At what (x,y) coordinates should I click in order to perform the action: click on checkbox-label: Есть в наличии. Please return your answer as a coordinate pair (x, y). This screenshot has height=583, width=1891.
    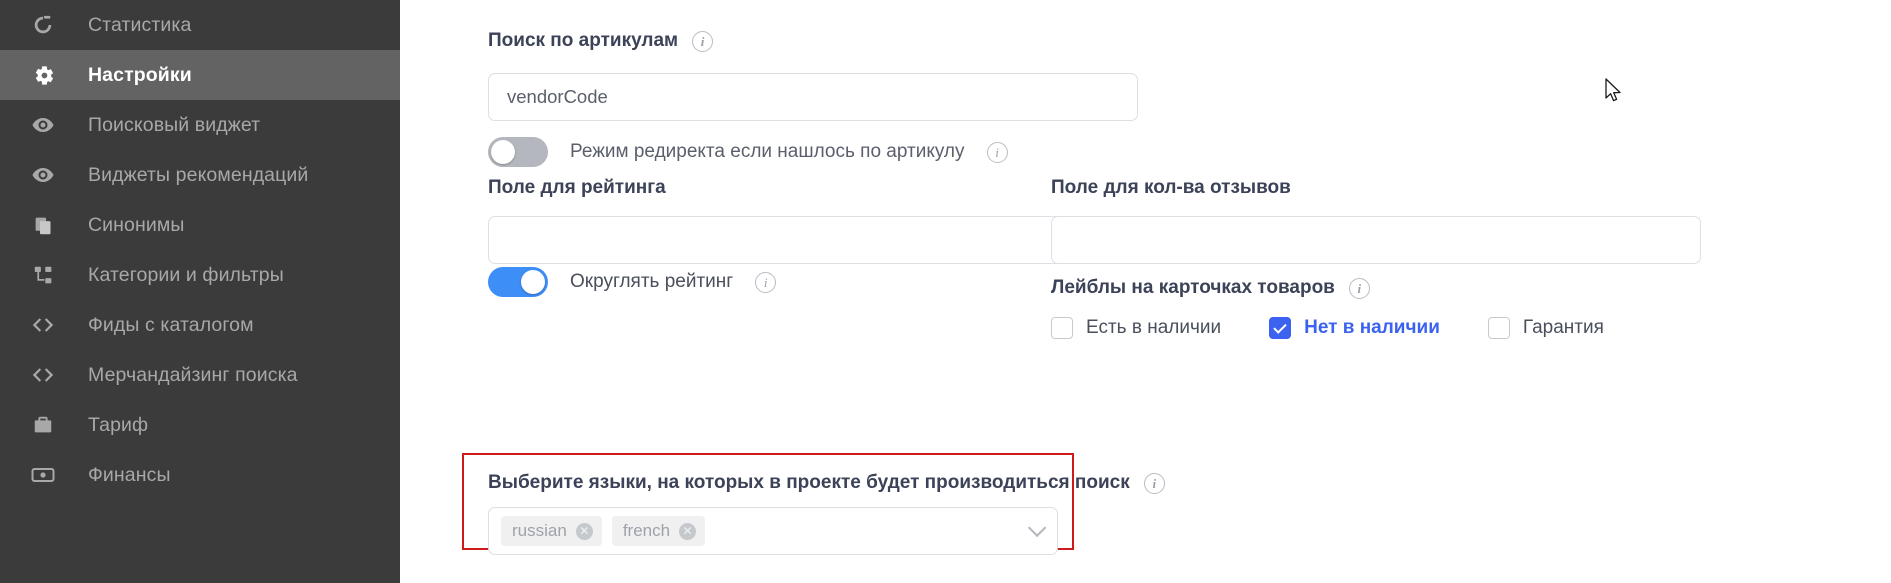
    Looking at the image, I should click on (1154, 327).